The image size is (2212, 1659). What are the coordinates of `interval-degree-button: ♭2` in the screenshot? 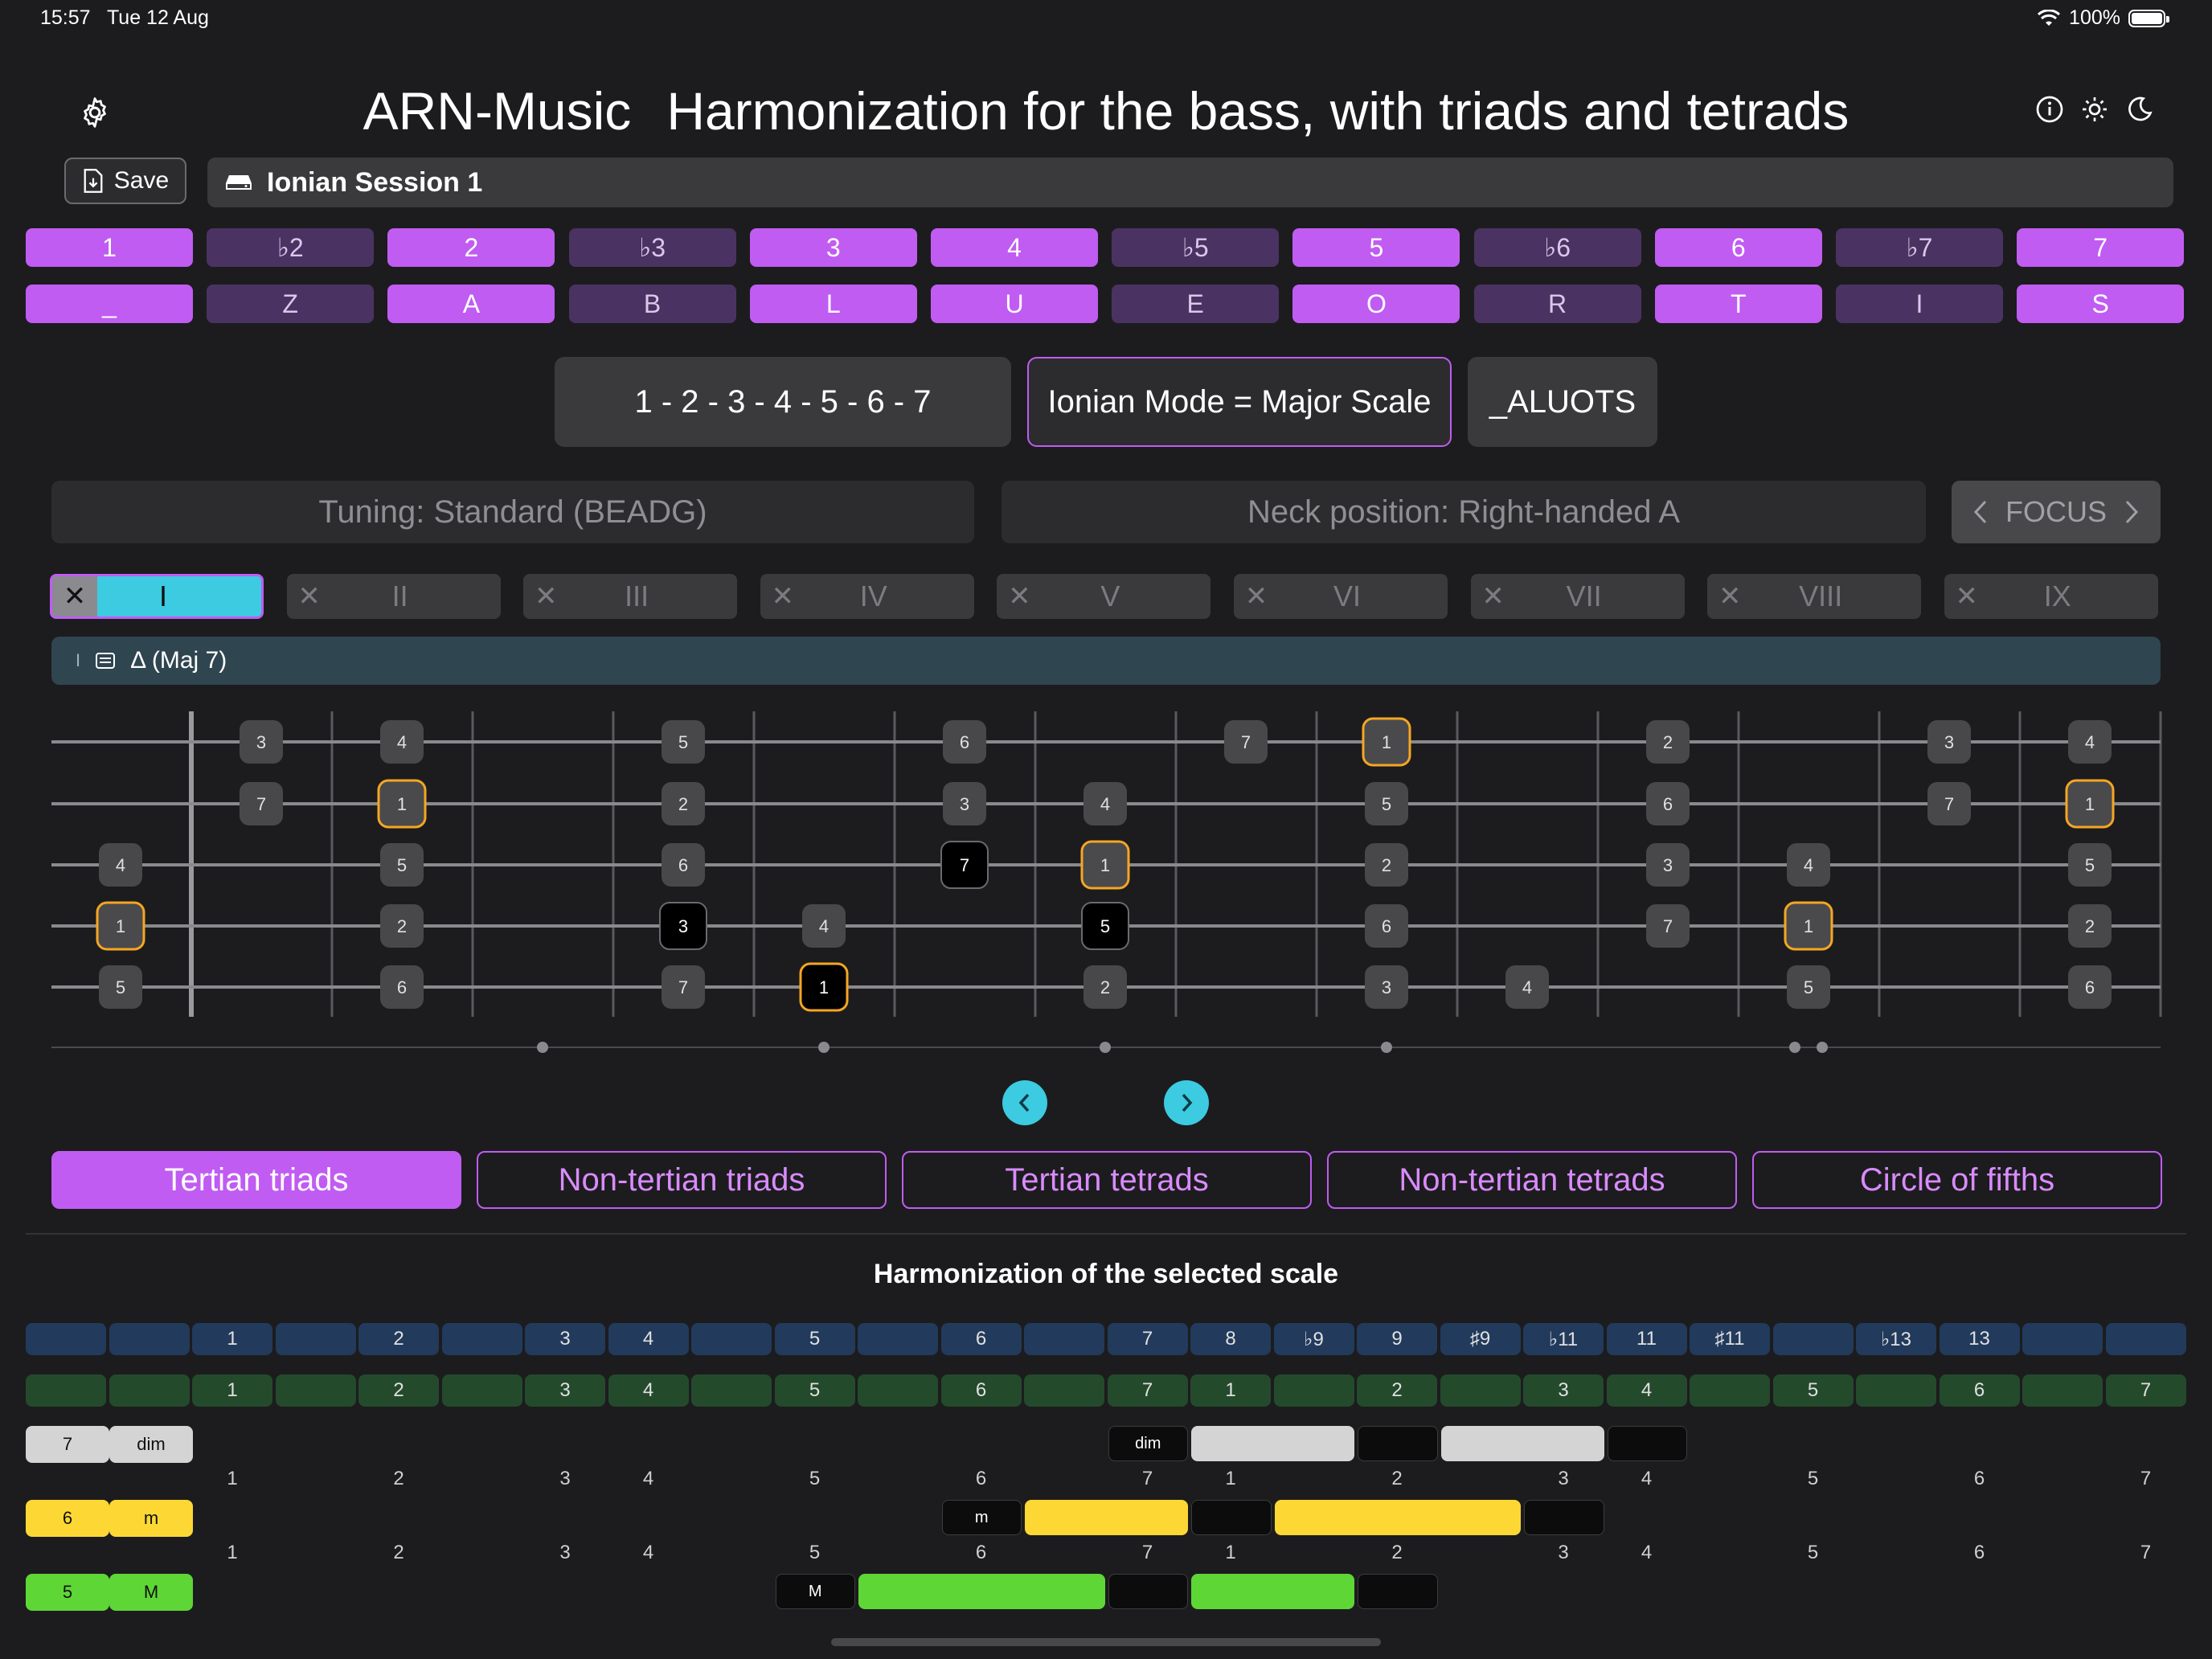 It's located at (291, 248).